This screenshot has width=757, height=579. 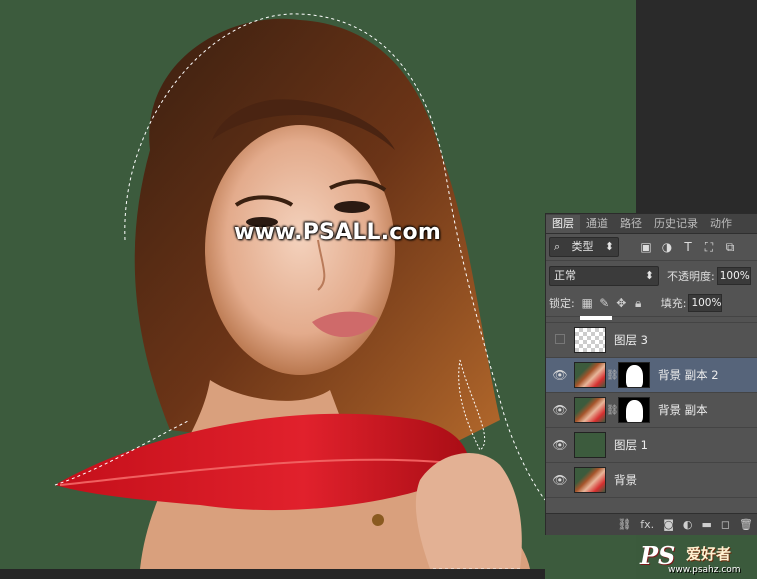 I want to click on lock-row: 锁定: ▦ ✎ ✥ 🔒︎ 填充: 100%, so click(x=651, y=303).